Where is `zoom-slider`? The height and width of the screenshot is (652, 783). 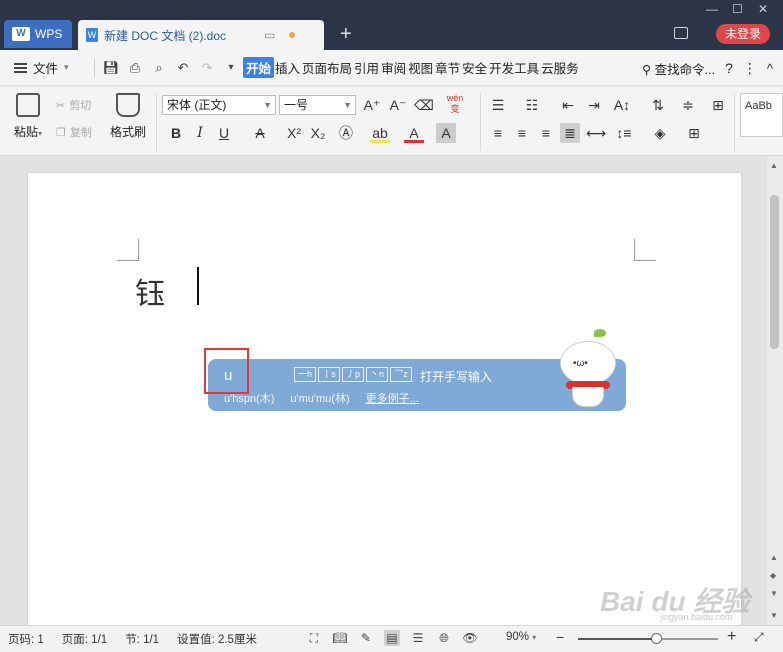 zoom-slider is located at coordinates (648, 638).